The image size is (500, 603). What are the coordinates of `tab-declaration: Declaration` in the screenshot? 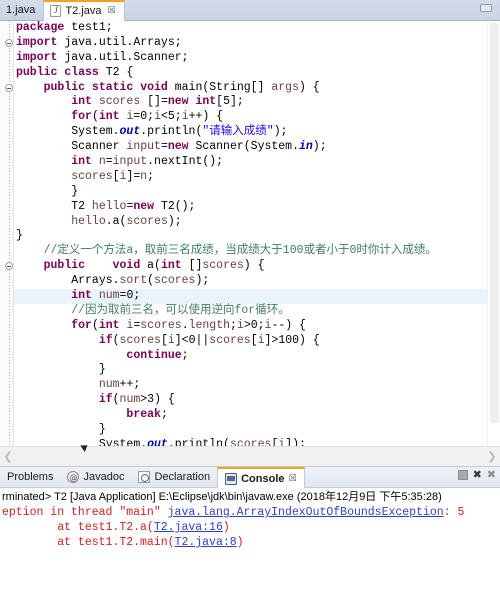 It's located at (174, 476).